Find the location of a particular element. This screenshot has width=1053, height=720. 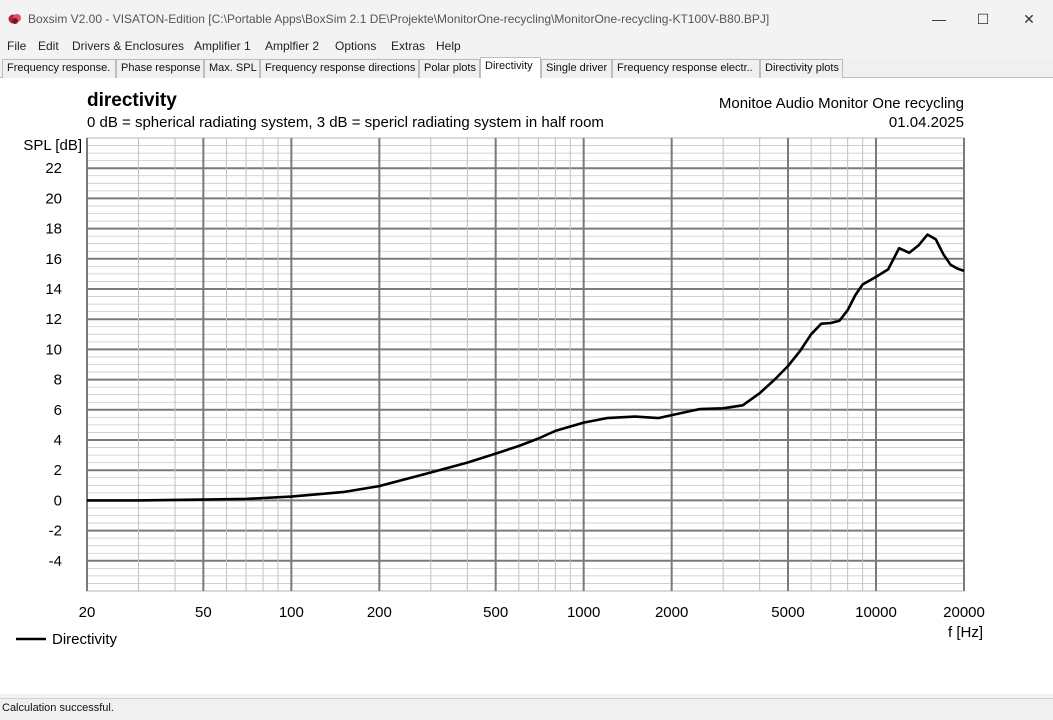

y-tick-label: 10 is located at coordinates (53, 349).